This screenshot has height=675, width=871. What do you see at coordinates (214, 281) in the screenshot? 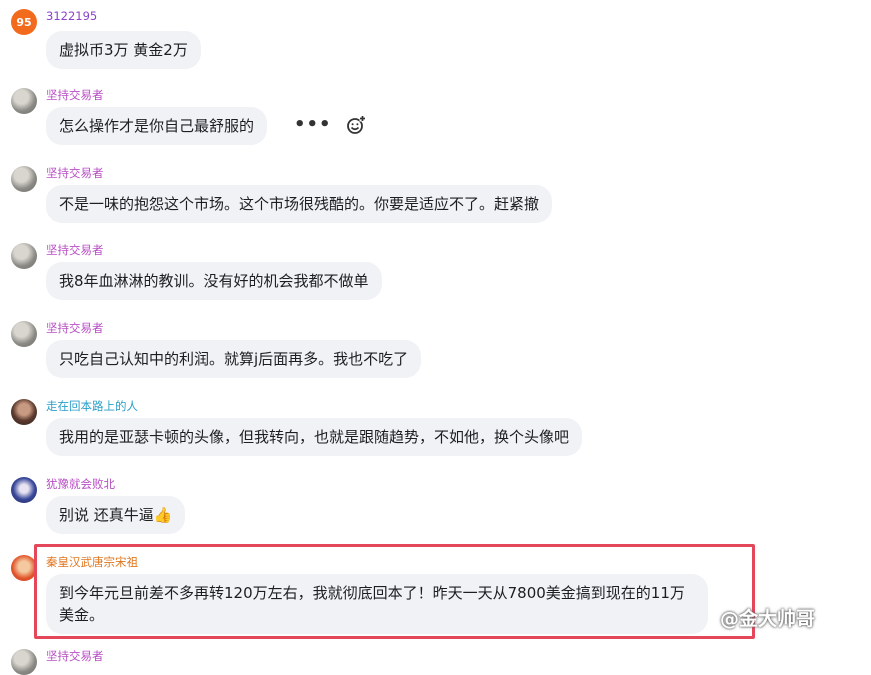
I see `comment-bubble: 我8年血淋淋的教训。没有好的机会我都不做单` at bounding box center [214, 281].